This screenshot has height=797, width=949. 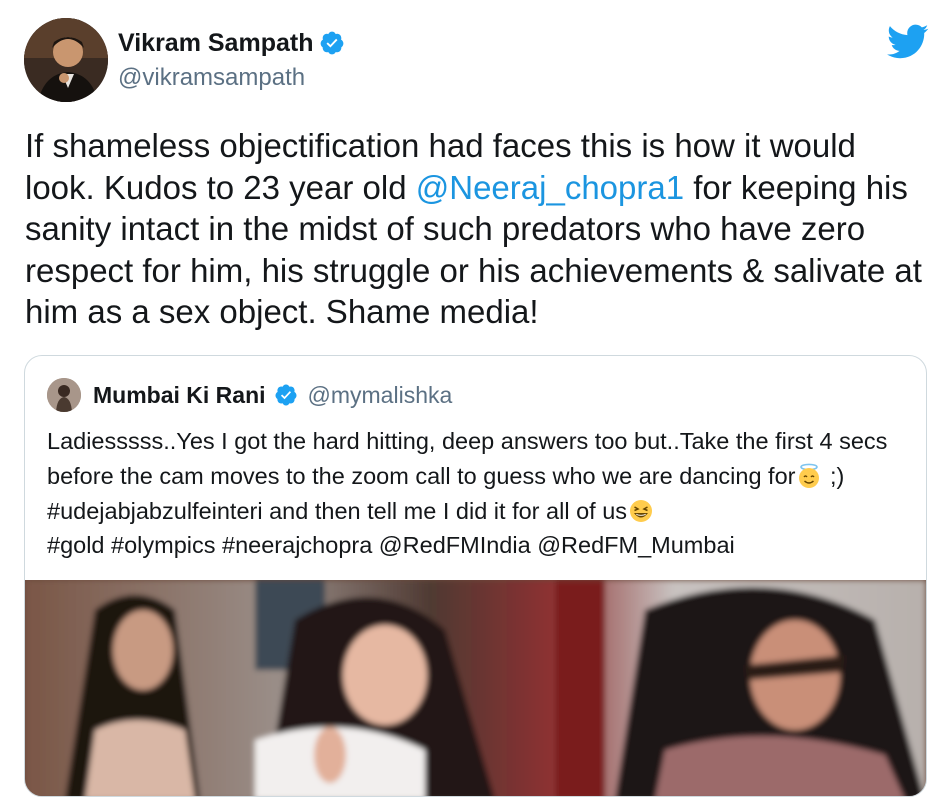 What do you see at coordinates (215, 43) in the screenshot?
I see `author-name: Vikram Sampath` at bounding box center [215, 43].